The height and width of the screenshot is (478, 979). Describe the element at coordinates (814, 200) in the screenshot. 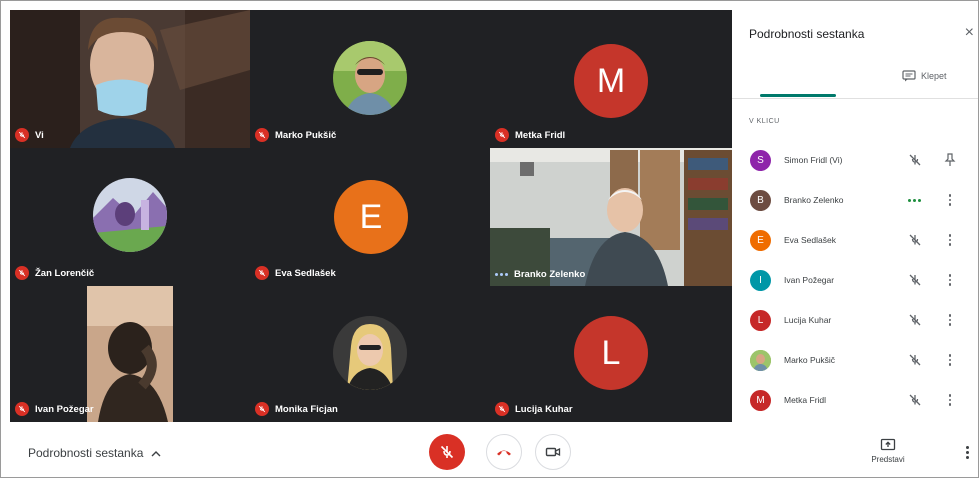

I see `participant-name: Branko Zelenko` at that location.